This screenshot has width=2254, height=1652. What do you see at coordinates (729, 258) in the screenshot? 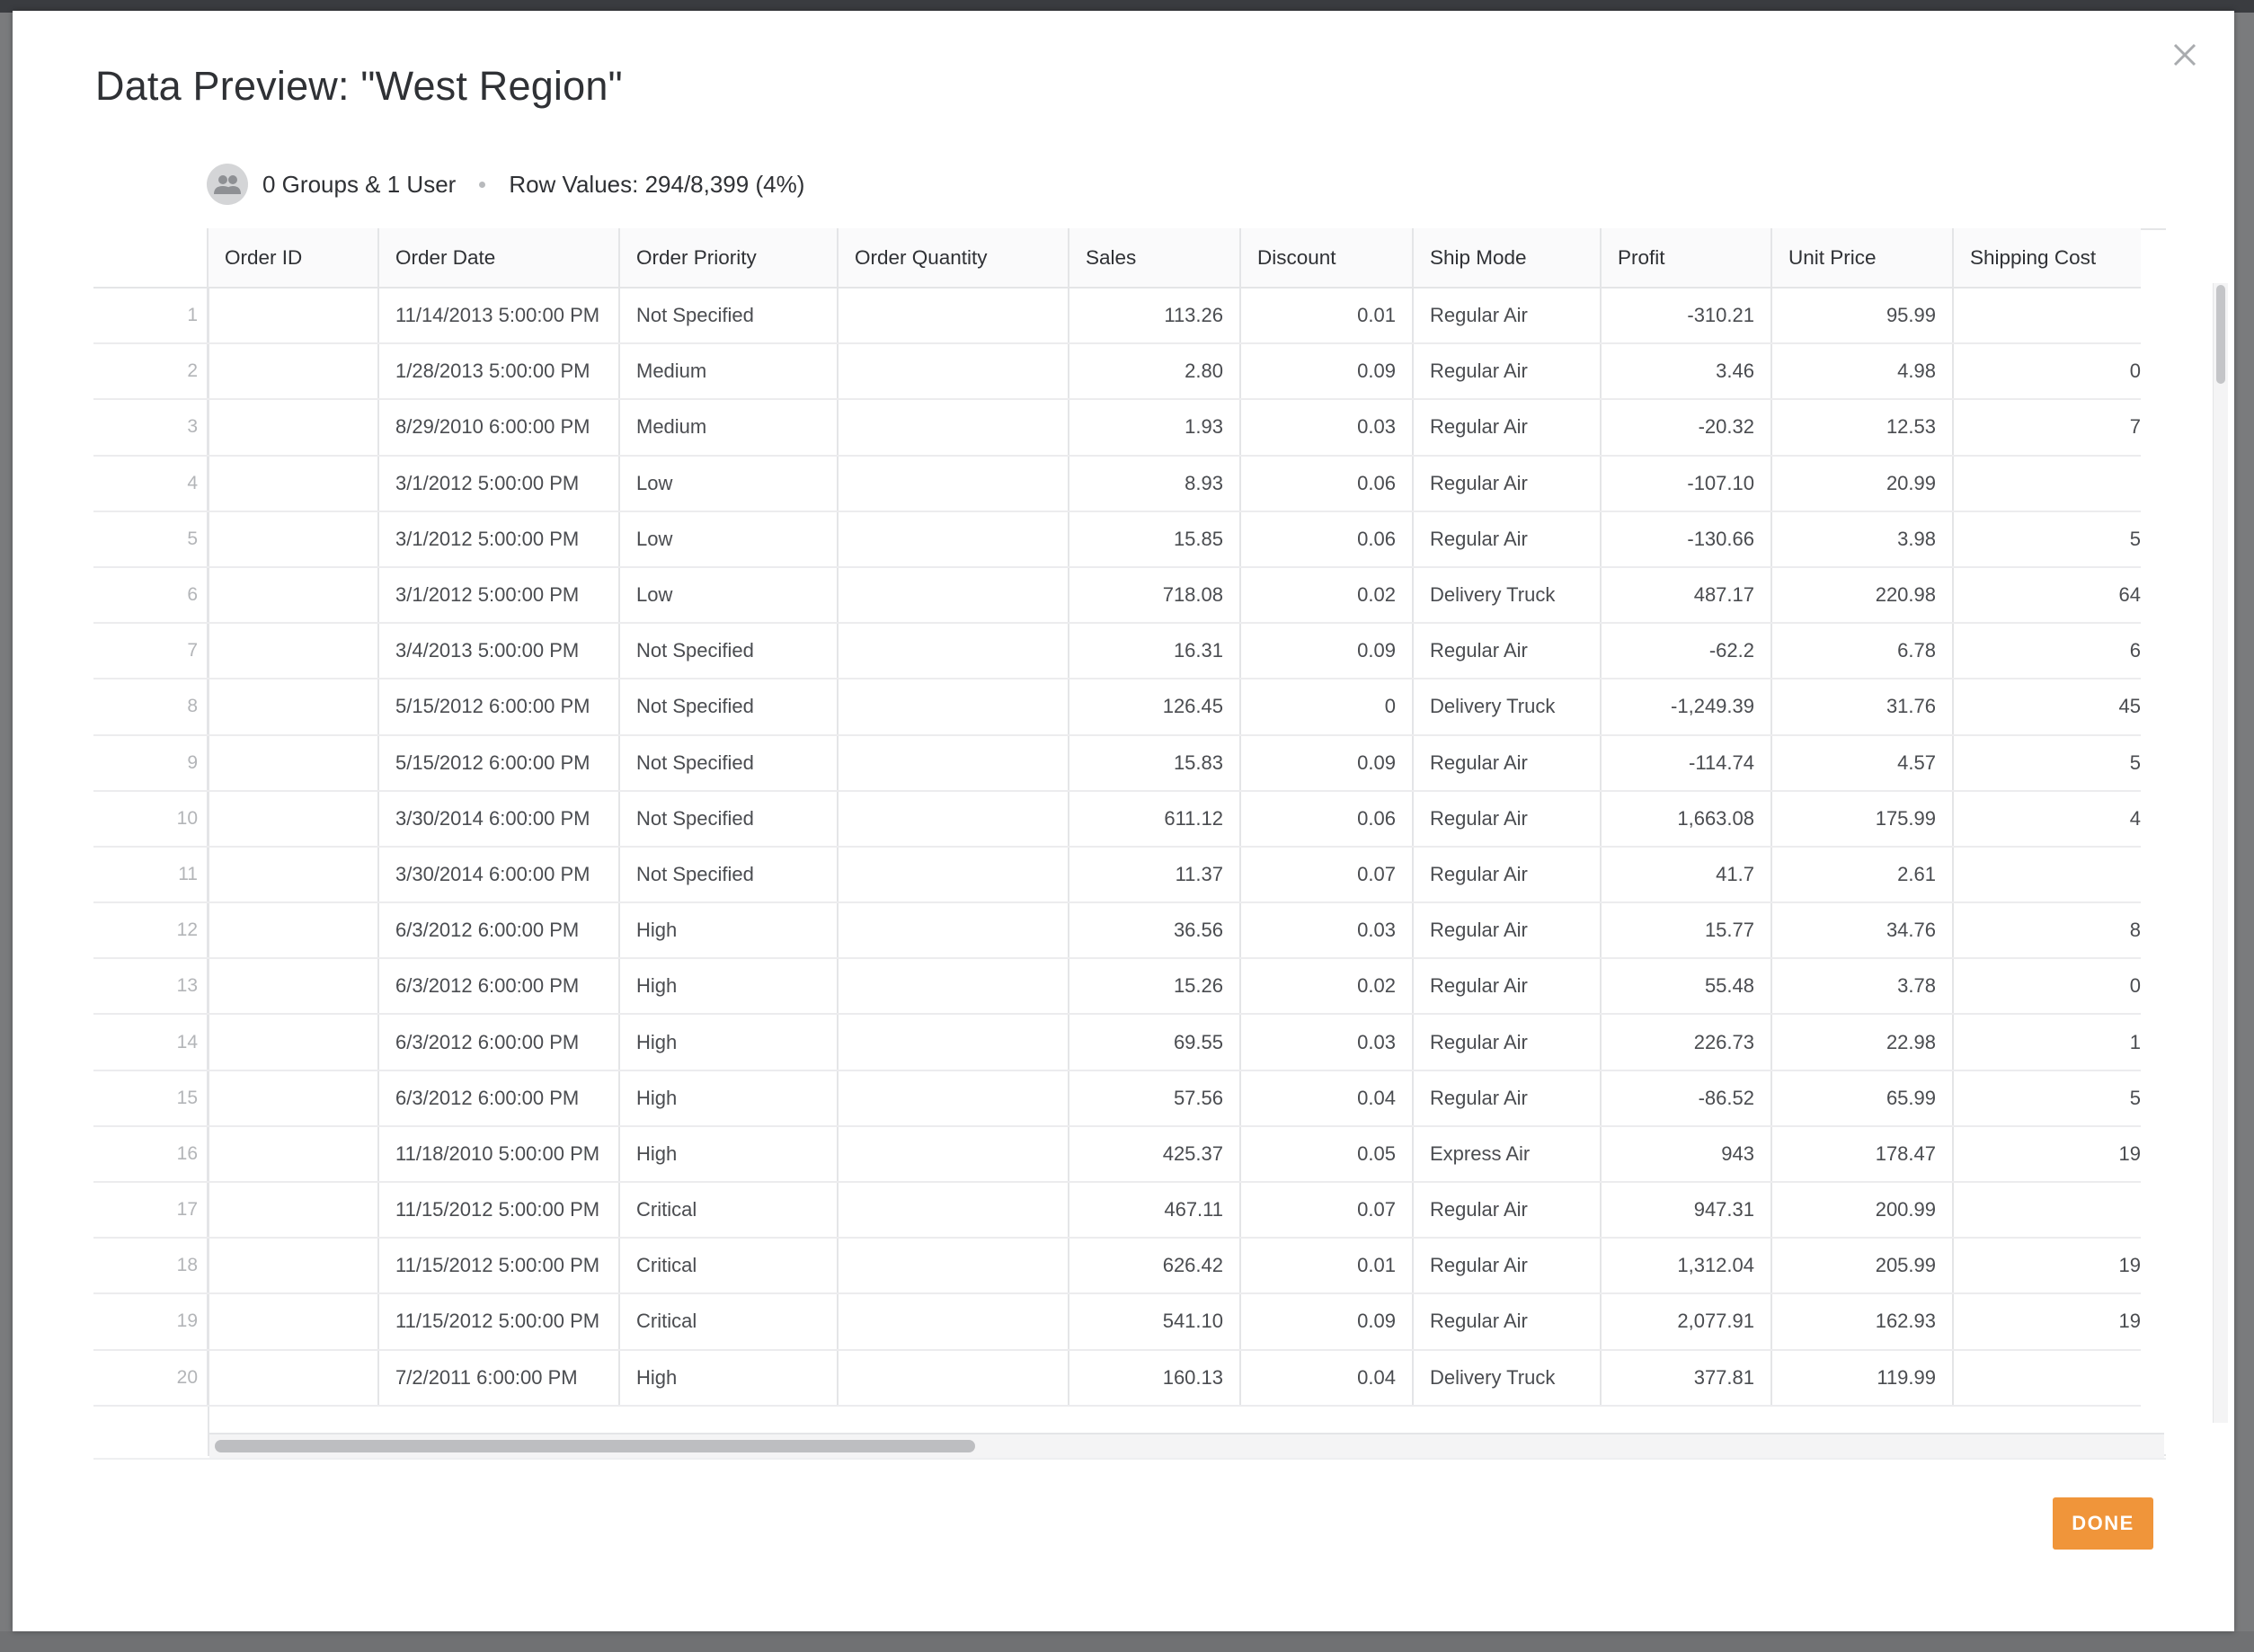
I see `column-header-order-priority: Order Priority` at bounding box center [729, 258].